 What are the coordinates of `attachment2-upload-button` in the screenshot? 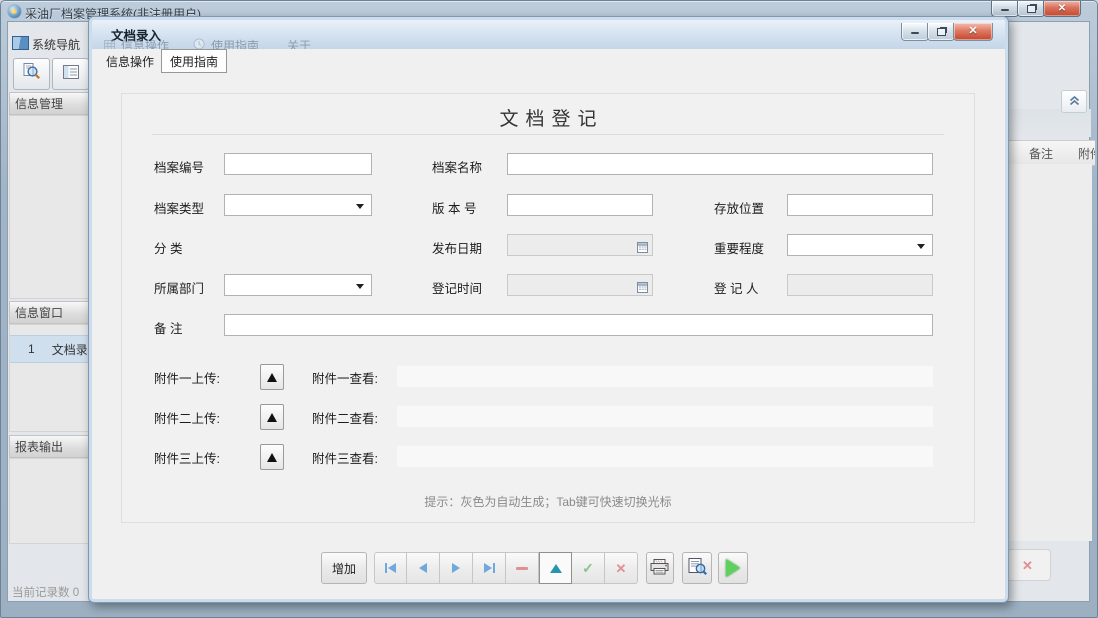 It's located at (272, 417).